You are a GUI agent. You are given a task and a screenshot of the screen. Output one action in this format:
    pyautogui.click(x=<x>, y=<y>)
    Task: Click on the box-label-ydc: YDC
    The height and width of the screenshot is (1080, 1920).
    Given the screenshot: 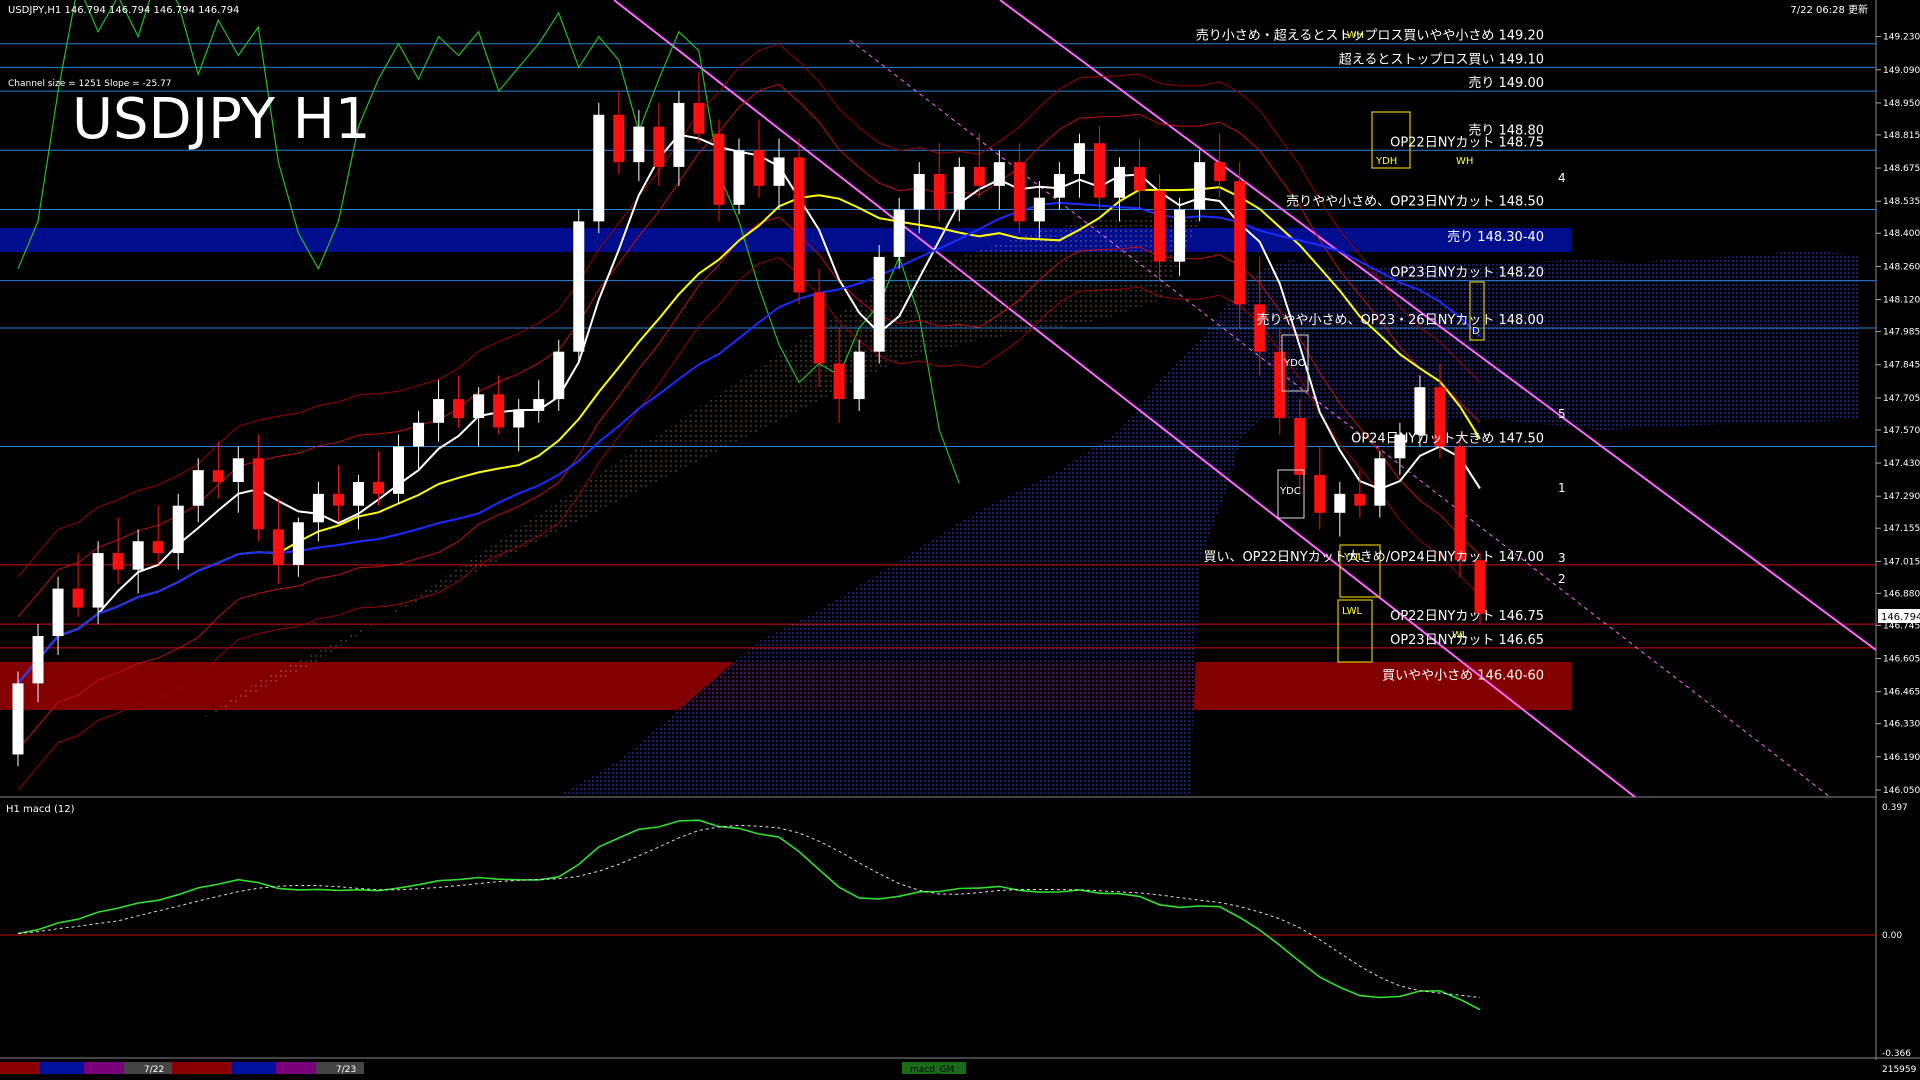 What is the action you would take?
    pyautogui.click(x=1290, y=491)
    